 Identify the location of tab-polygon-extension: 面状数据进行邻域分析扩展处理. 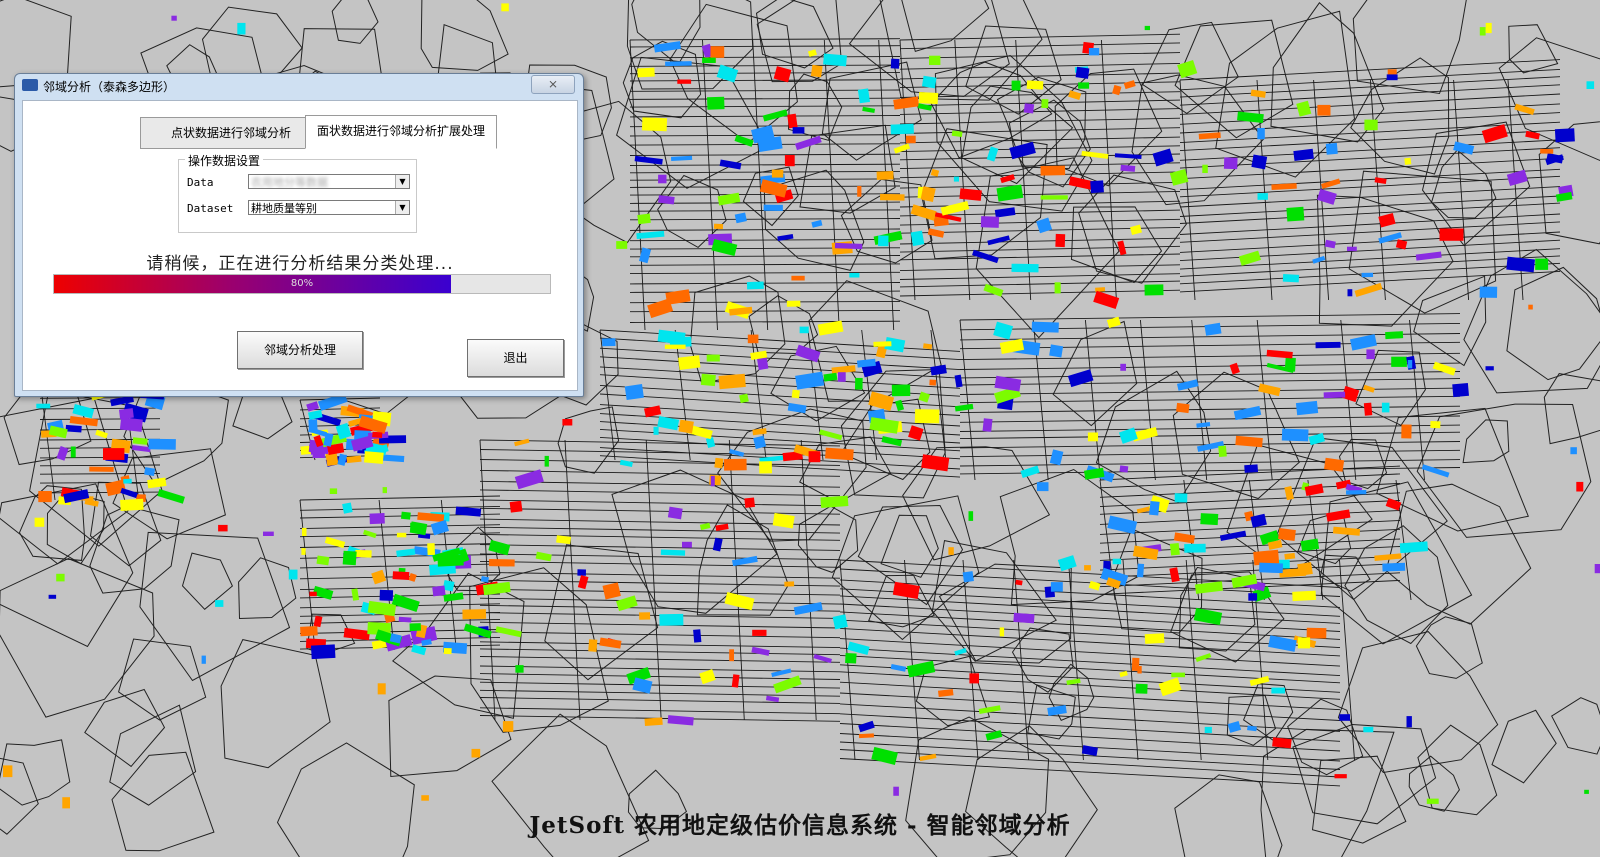
(401, 132).